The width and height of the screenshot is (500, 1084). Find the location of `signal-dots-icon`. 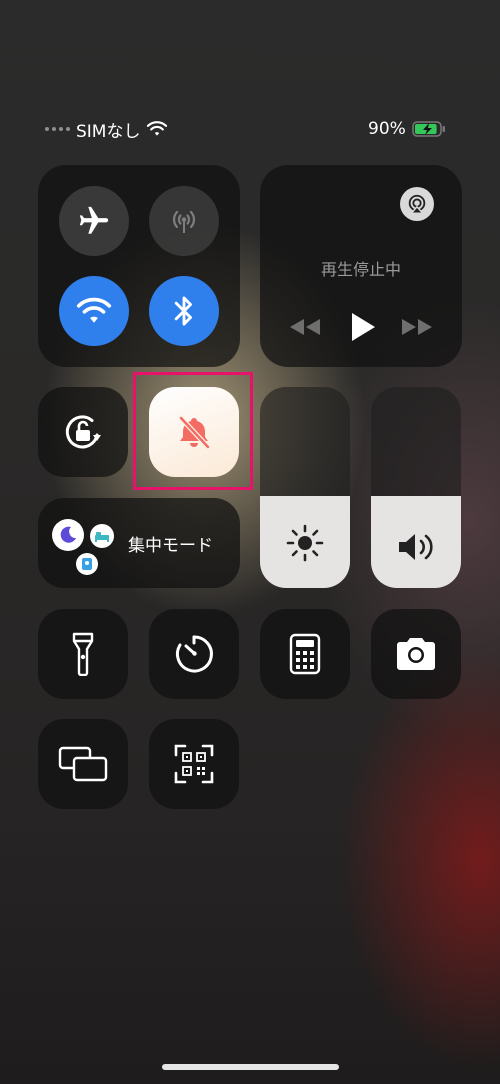

signal-dots-icon is located at coordinates (57, 129).